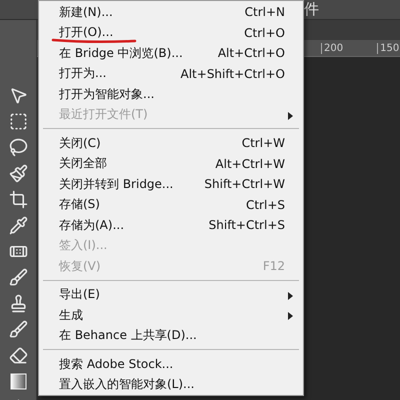  What do you see at coordinates (18, 199) in the screenshot?
I see `crop-icon` at bounding box center [18, 199].